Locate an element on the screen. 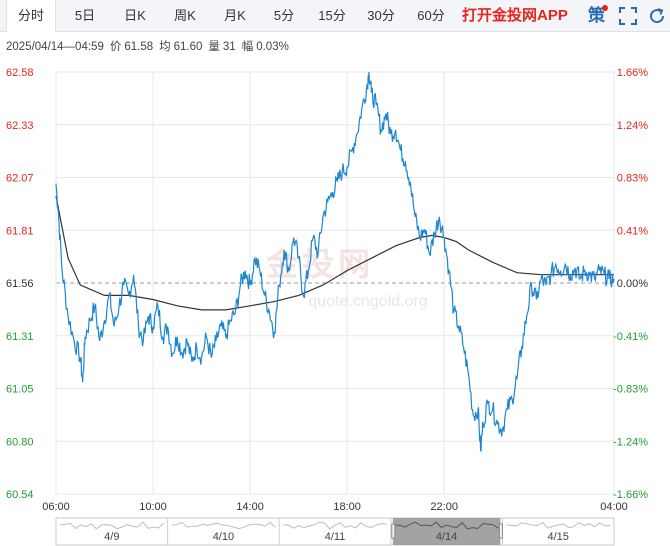 The height and width of the screenshot is (546, 670). x-tick-label: 22:00 is located at coordinates (444, 507).